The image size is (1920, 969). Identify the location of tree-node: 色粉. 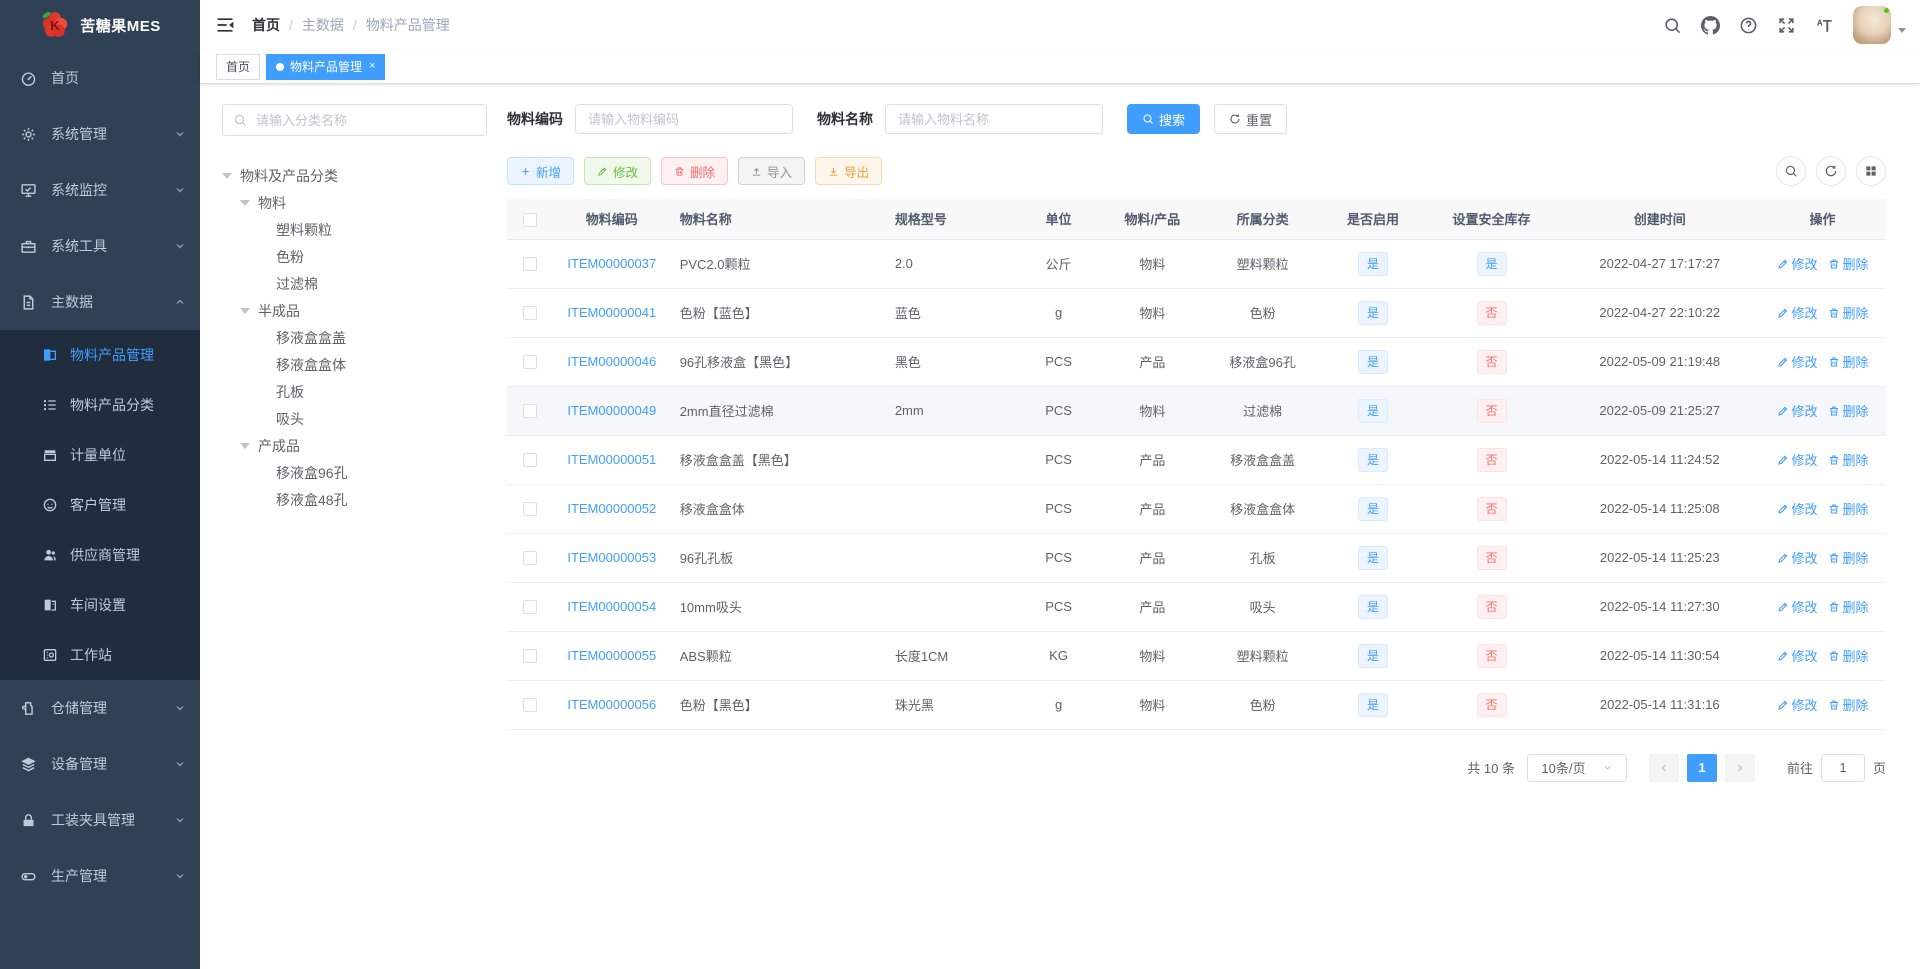
(354, 256).